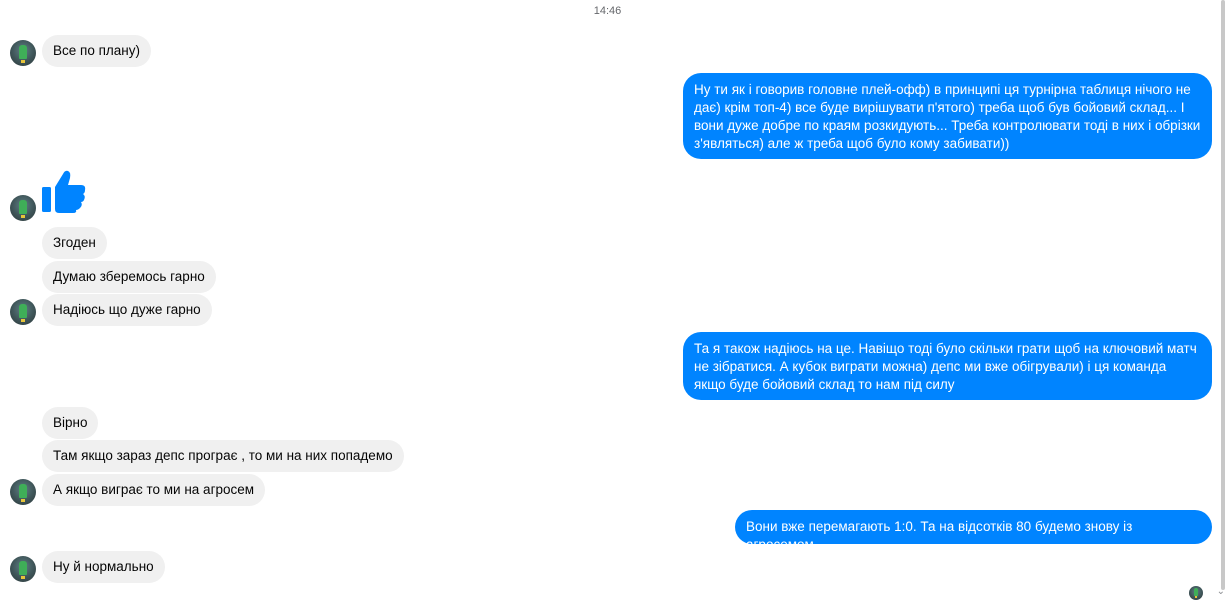  What do you see at coordinates (154, 490) in the screenshot?
I see `incoming-message: А якщо виграє то ми на агросем` at bounding box center [154, 490].